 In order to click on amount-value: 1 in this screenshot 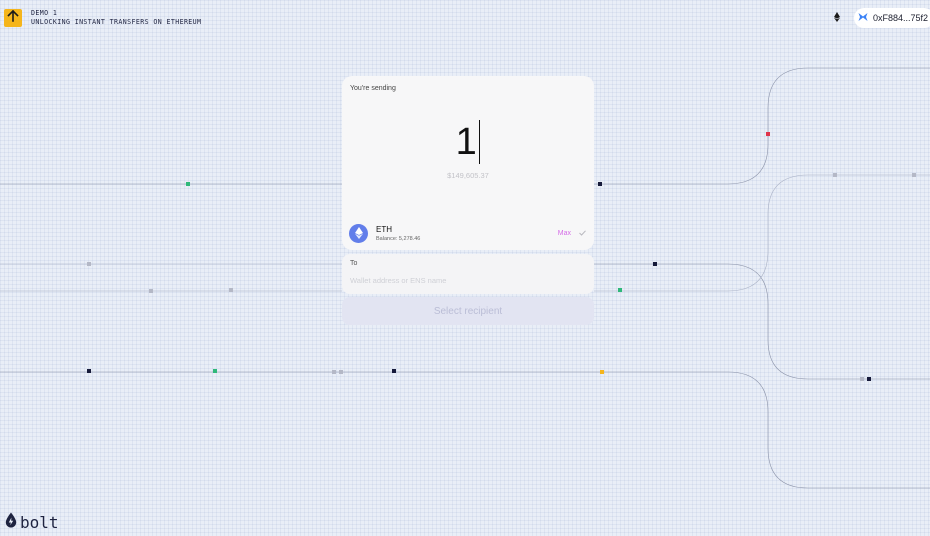, I will do `click(466, 142)`.